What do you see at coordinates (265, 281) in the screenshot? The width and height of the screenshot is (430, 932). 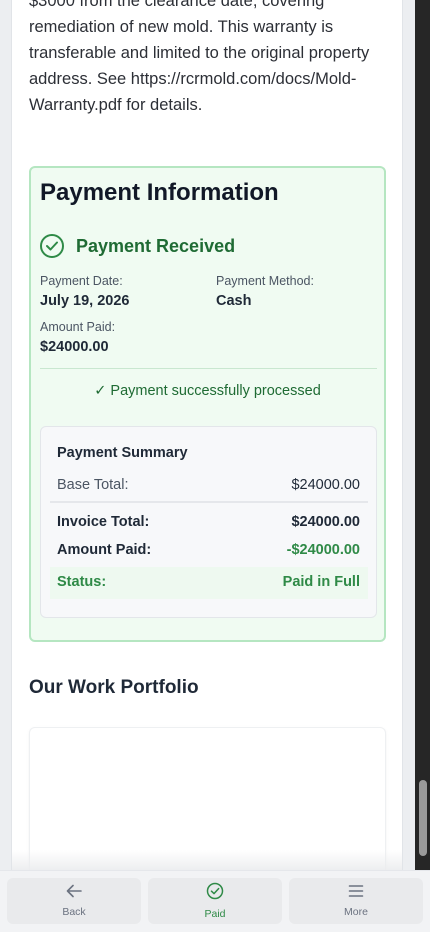 I see `payment-method-label: Payment Method:` at bounding box center [265, 281].